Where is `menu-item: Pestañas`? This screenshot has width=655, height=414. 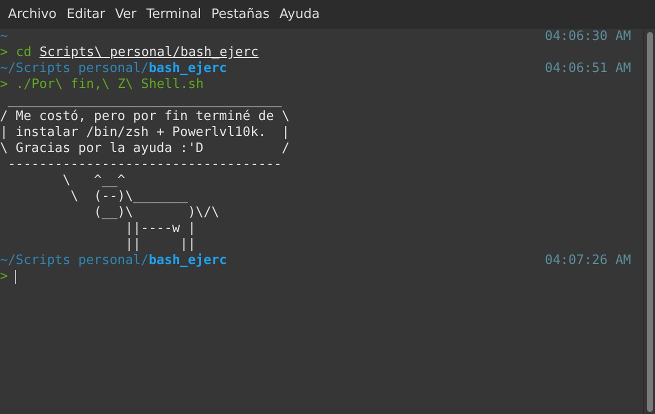
menu-item: Pestañas is located at coordinates (240, 14).